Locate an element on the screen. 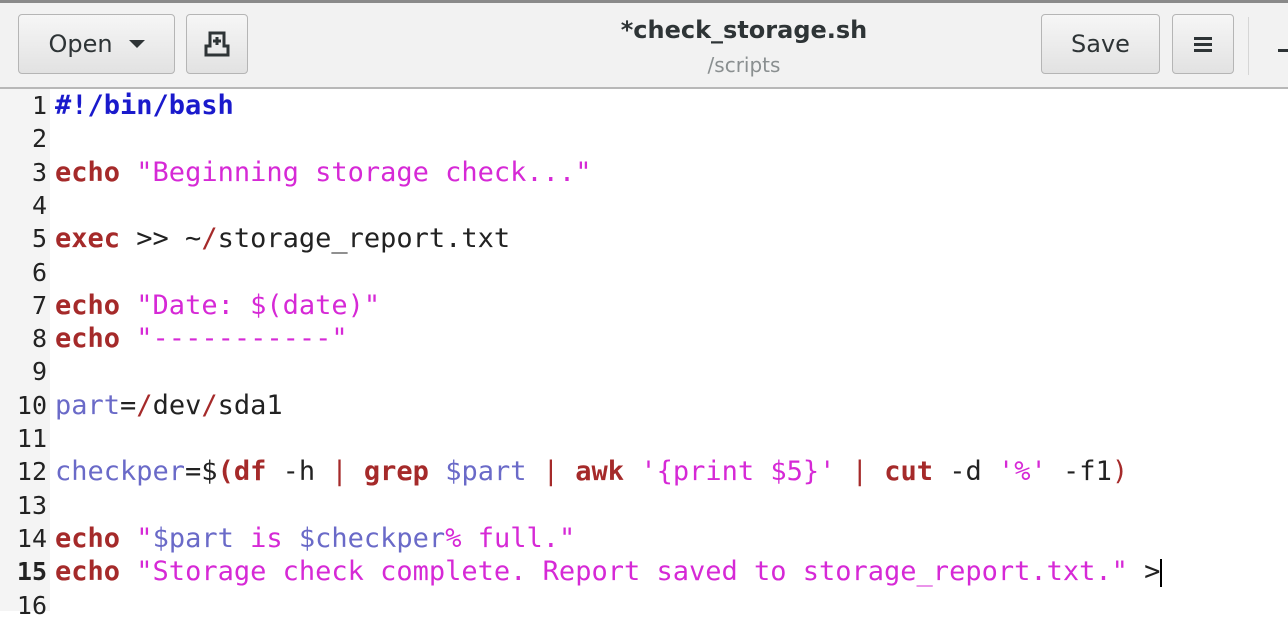 The height and width of the screenshot is (622, 1288). new-document-button is located at coordinates (217, 44).